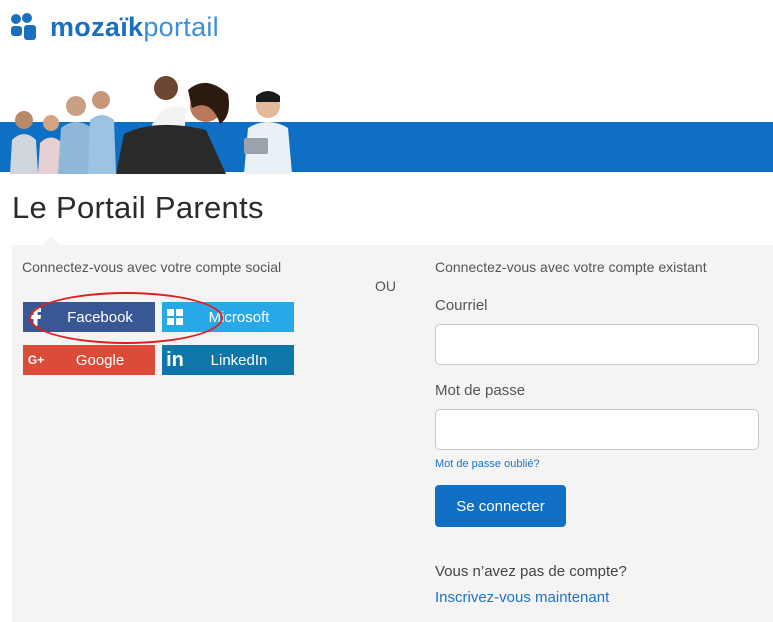 This screenshot has width=773, height=622. Describe the element at coordinates (100, 360) in the screenshot. I see `google-button-label: Google` at that location.